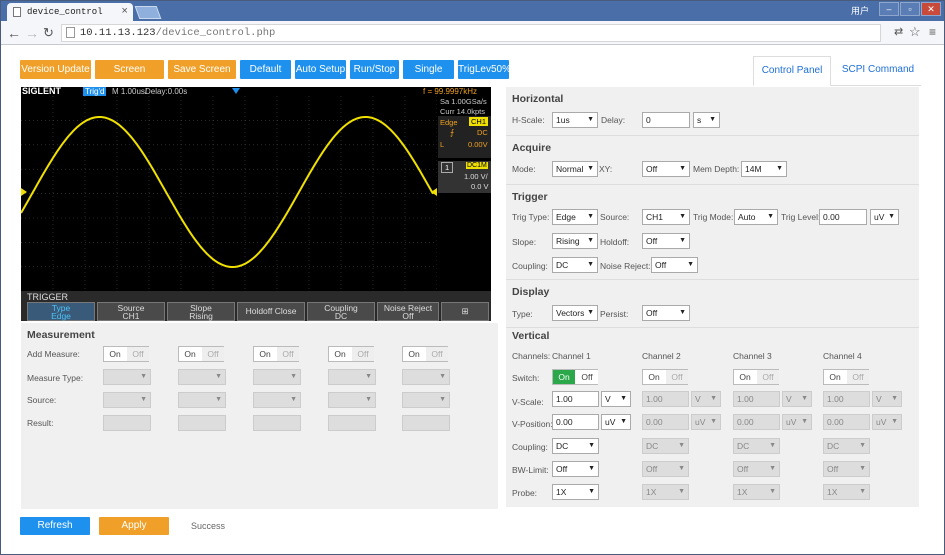  I want to click on softkey-slope: Slope Rising, so click(201, 311).